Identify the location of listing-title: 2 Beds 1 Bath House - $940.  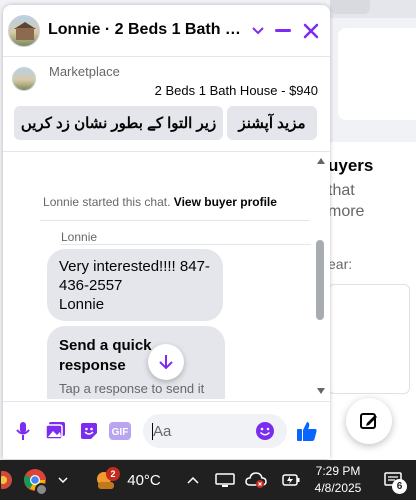
(236, 90).